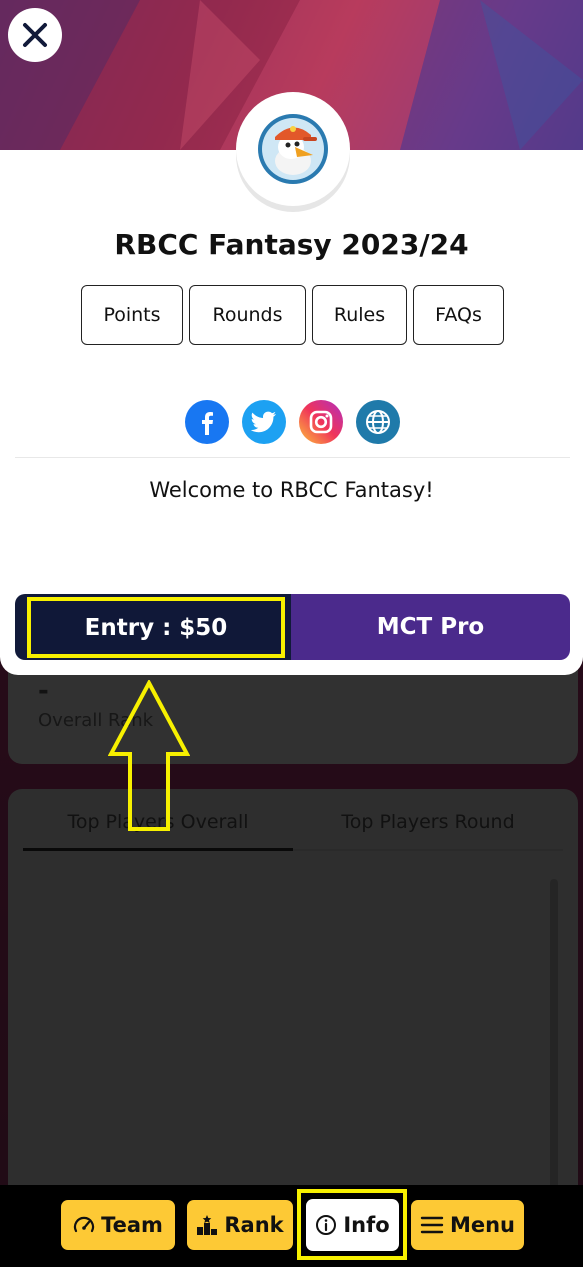 This screenshot has height=1267, width=583. I want to click on instagram-glyph, so click(321, 422).